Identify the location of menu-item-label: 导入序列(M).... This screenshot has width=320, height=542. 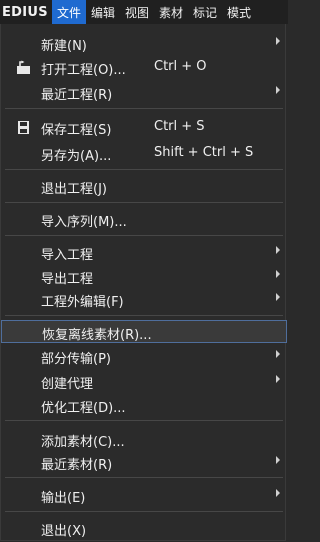
(84, 222).